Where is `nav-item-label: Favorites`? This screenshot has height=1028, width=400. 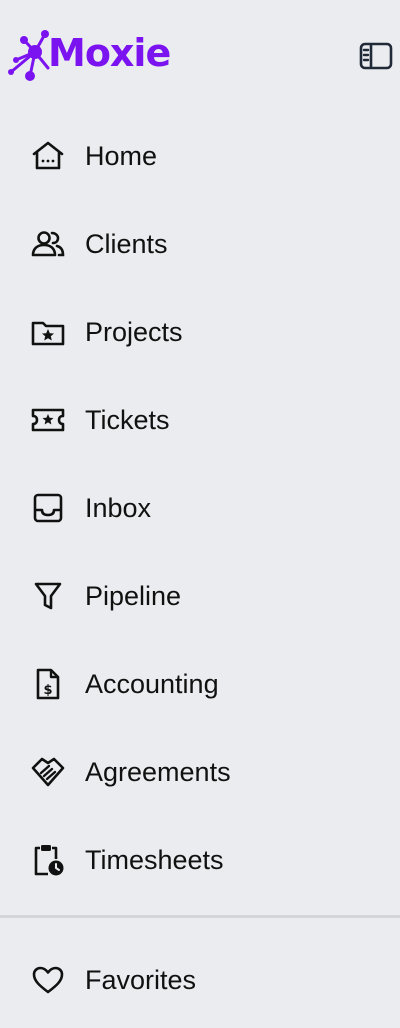 nav-item-label: Favorites is located at coordinates (141, 980).